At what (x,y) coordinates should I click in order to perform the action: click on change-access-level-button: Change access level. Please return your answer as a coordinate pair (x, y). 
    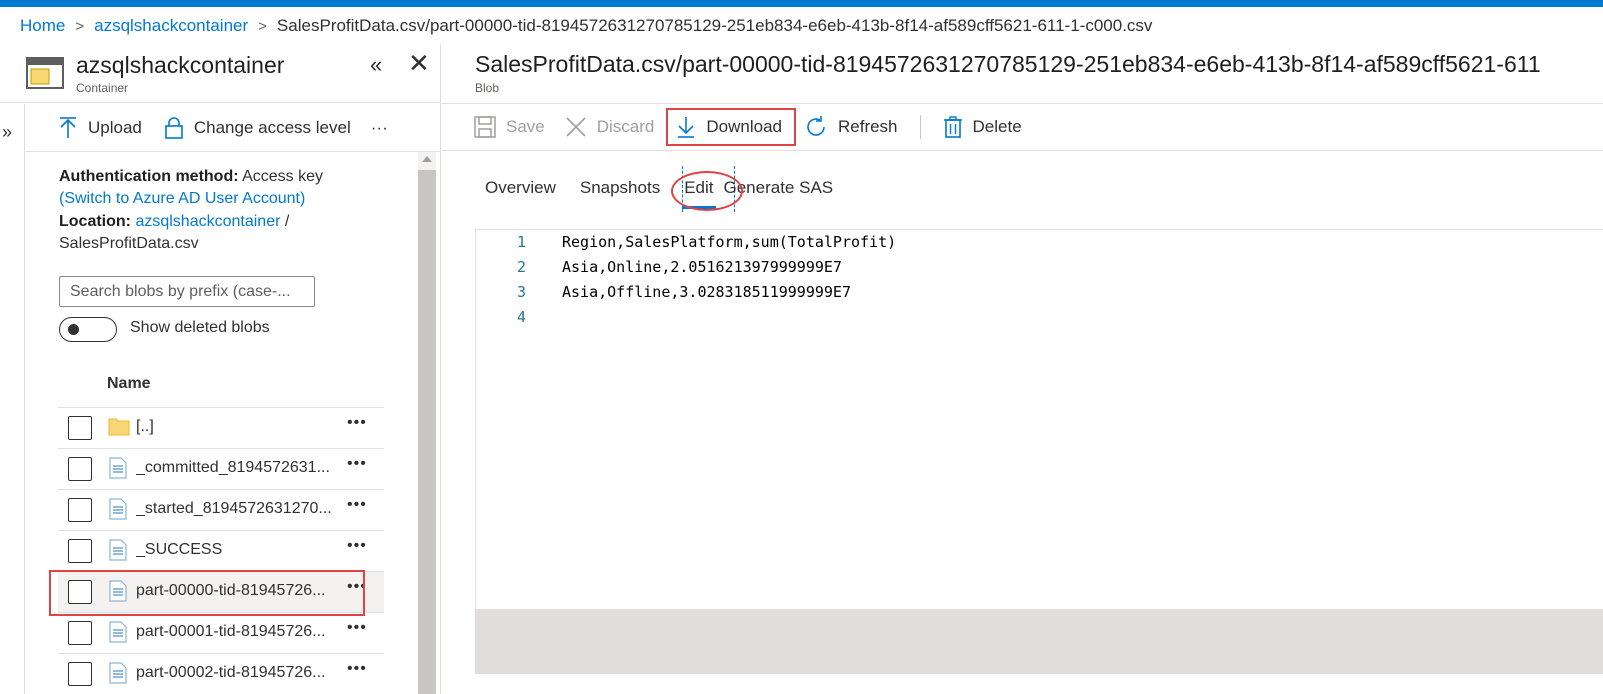
    Looking at the image, I should click on (257, 127).